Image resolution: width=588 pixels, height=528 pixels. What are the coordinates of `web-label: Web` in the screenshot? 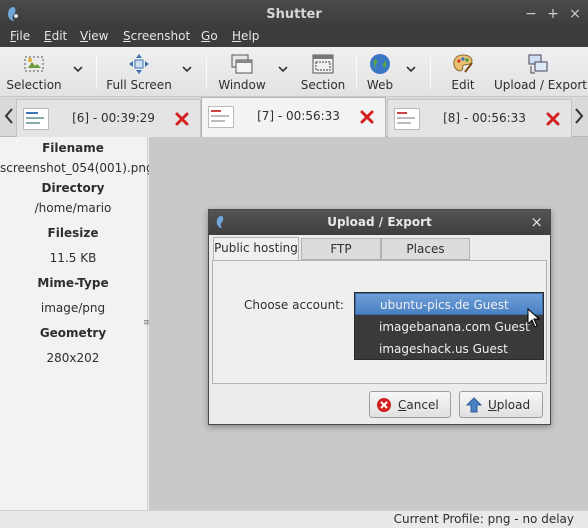 It's located at (380, 85).